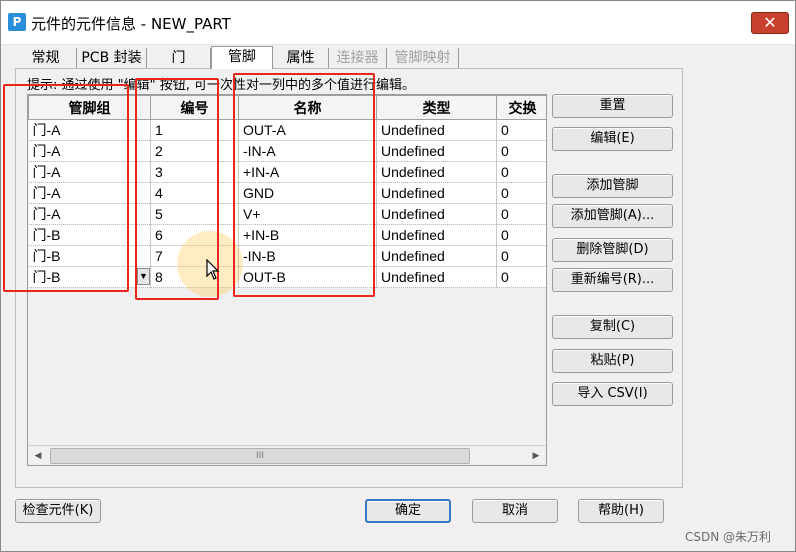 The width and height of the screenshot is (796, 552). What do you see at coordinates (612, 250) in the screenshot?
I see `delete-pin-button: 删除管脚(D)` at bounding box center [612, 250].